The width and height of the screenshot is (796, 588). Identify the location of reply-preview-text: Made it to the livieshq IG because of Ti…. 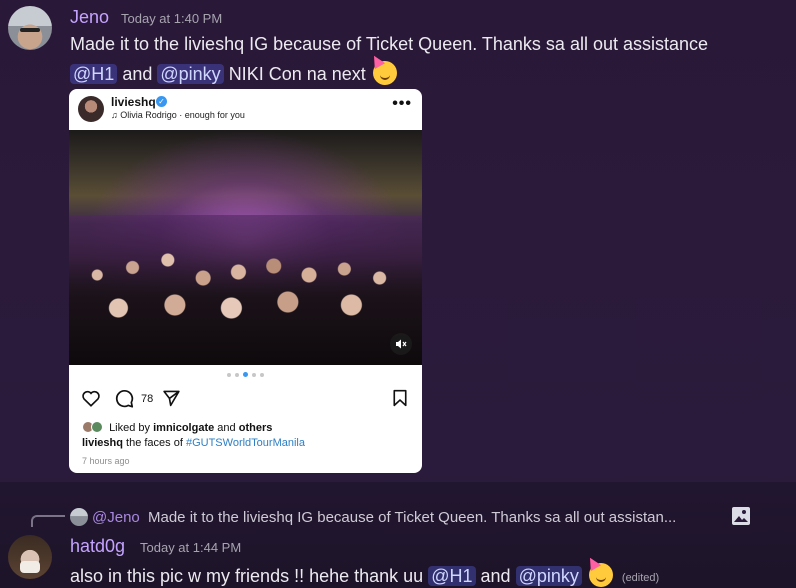
(412, 517).